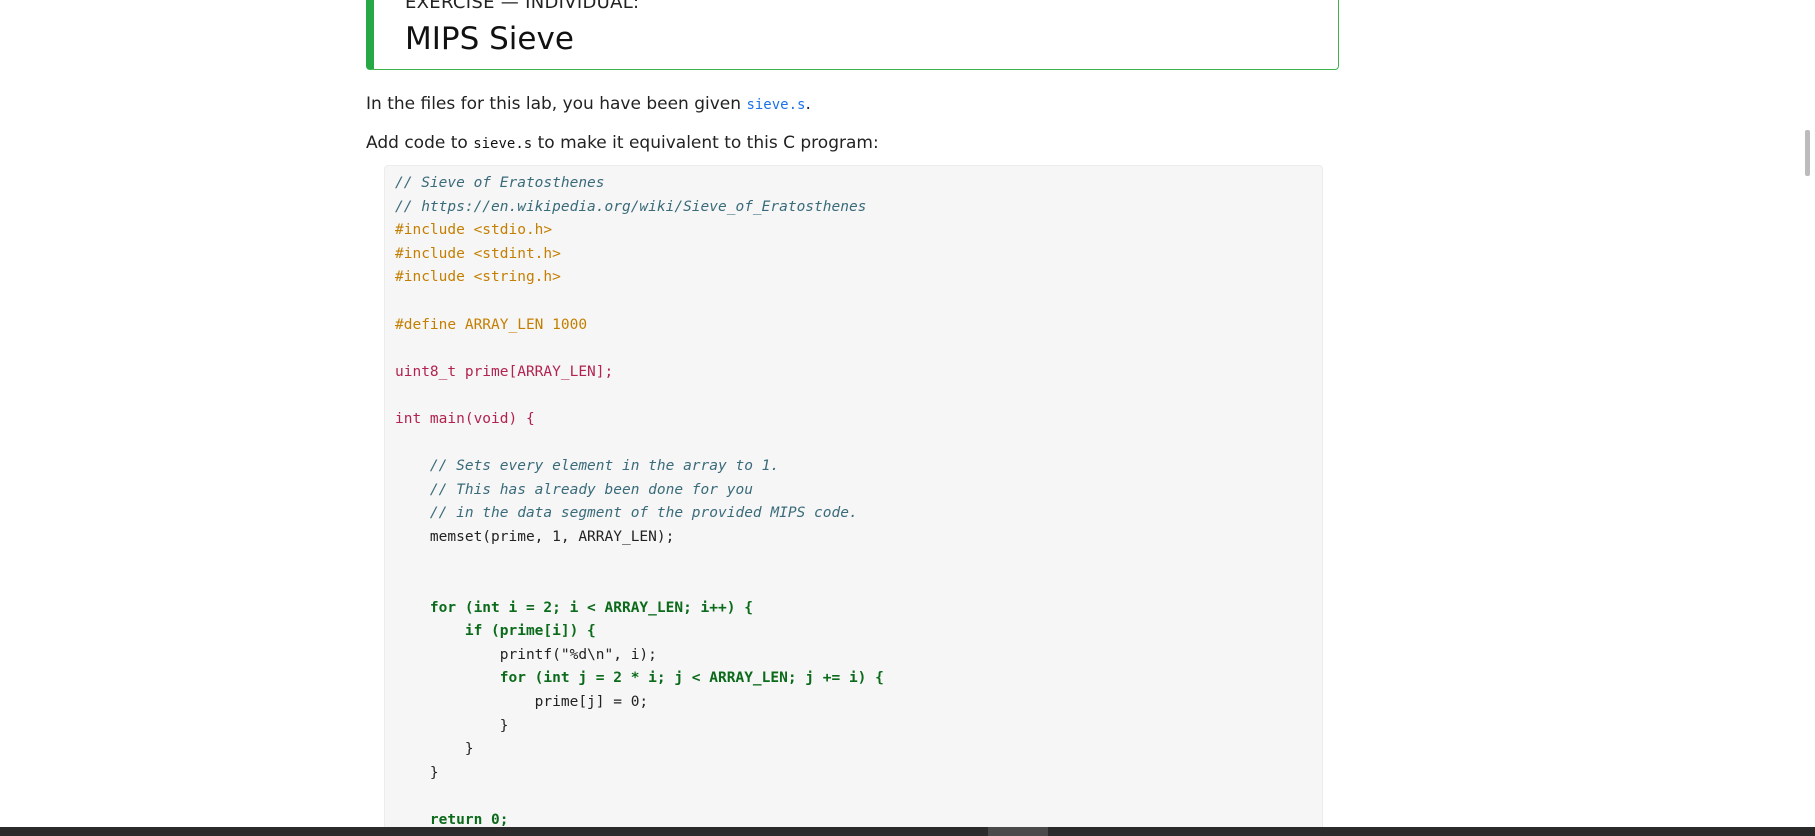 Image resolution: width=1815 pixels, height=836 pixels. Describe the element at coordinates (500, 183) in the screenshot. I see `code-line: // Sieve of Eratosthenes` at that location.